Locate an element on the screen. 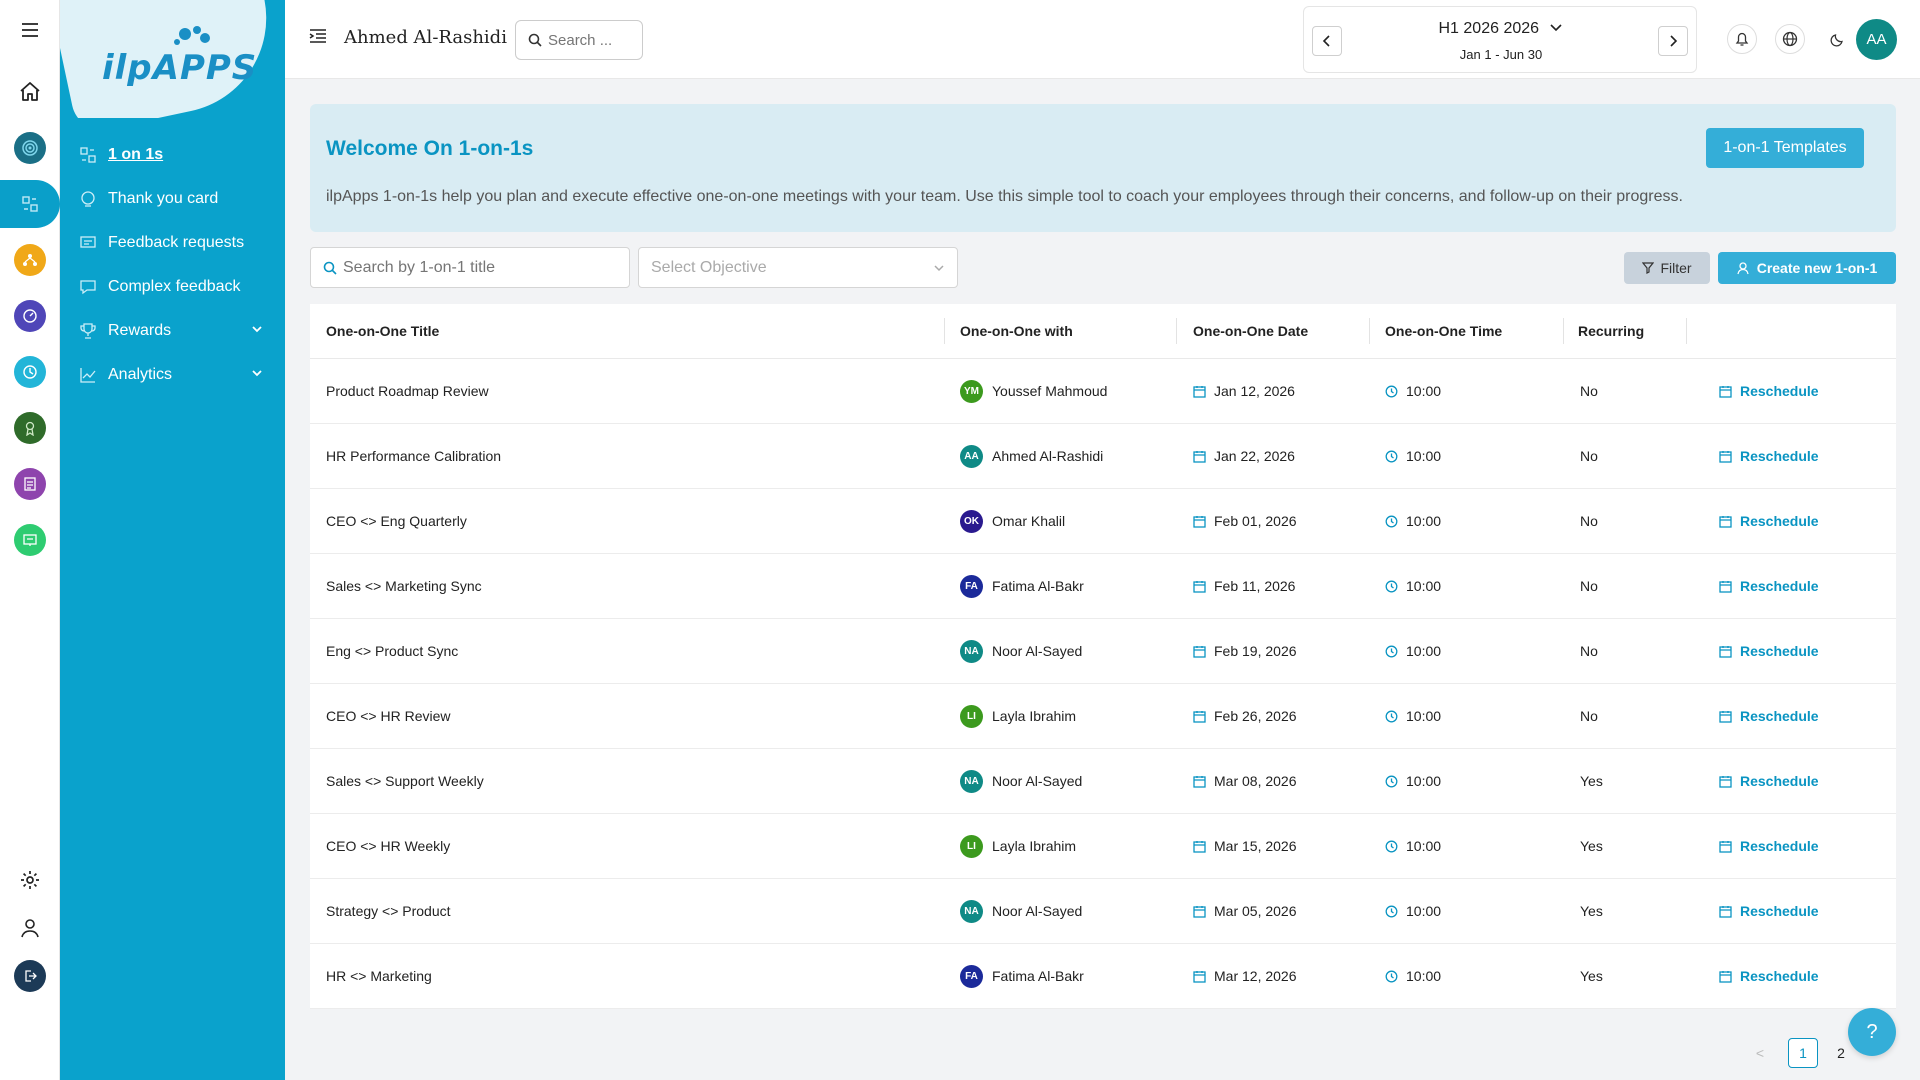 The image size is (1920, 1080). sidebar-item-feedback-requests: Feedback requests is located at coordinates (172, 243).